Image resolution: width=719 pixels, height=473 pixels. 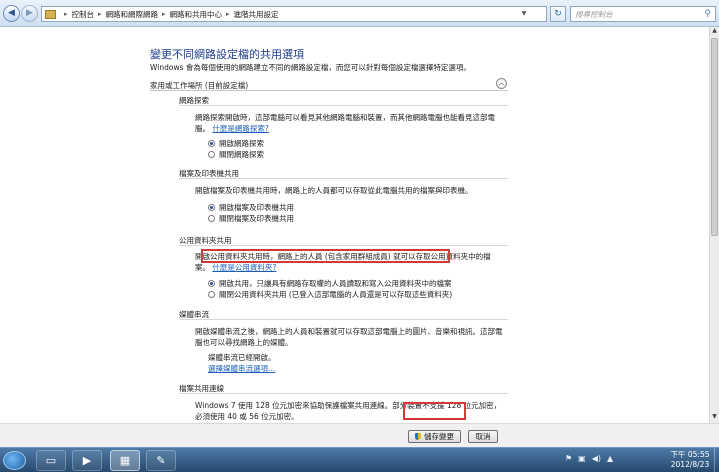 What do you see at coordinates (359, 435) in the screenshot?
I see `button-bar: 儲存變更 取消` at bounding box center [359, 435].